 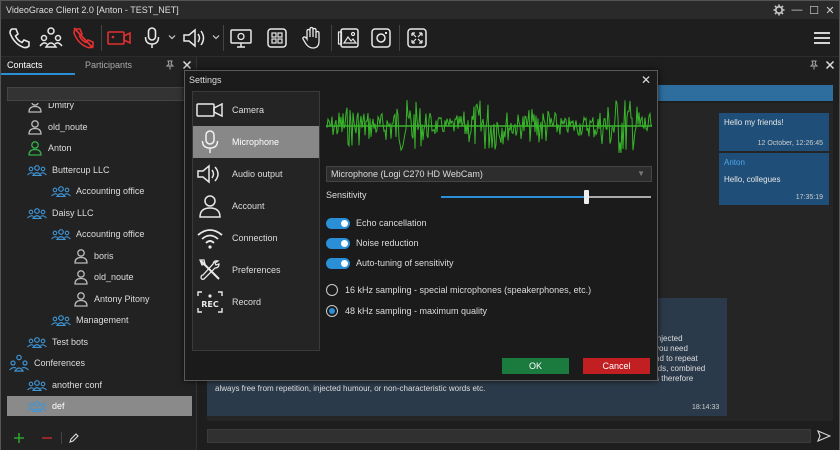 What do you see at coordinates (99, 406) in the screenshot?
I see `contact-list-item: def` at bounding box center [99, 406].